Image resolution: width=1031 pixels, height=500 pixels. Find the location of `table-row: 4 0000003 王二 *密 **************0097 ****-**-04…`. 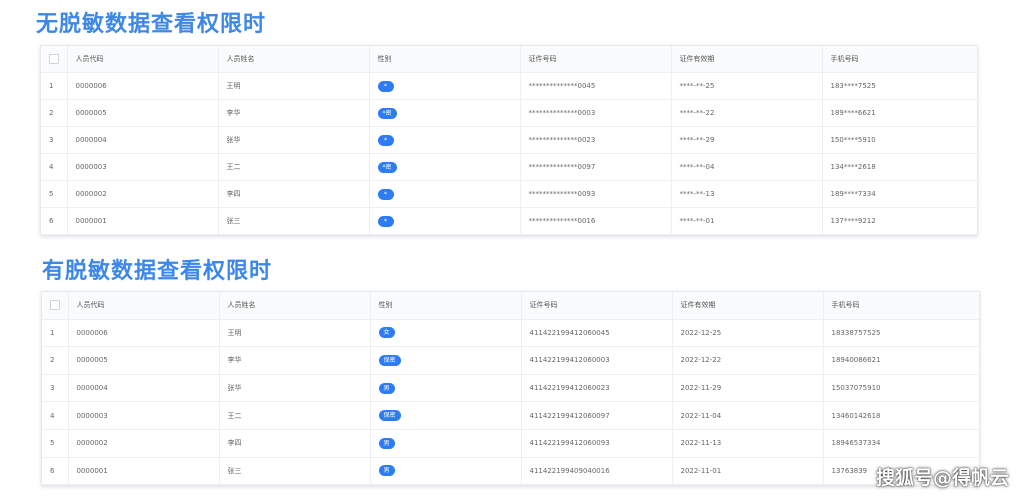

table-row: 4 0000003 王二 *密 **************0097 ****-**-04… is located at coordinates (509, 167).